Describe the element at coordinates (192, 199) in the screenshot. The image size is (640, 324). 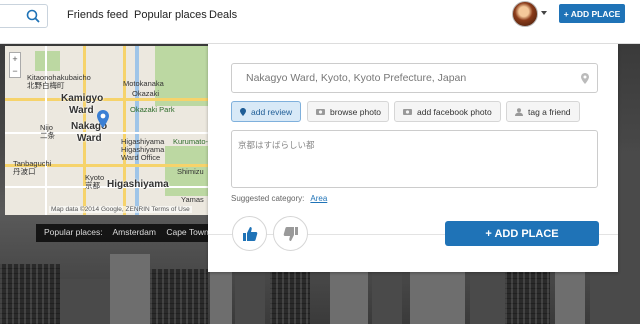
I see `map-label: Yamas` at that location.